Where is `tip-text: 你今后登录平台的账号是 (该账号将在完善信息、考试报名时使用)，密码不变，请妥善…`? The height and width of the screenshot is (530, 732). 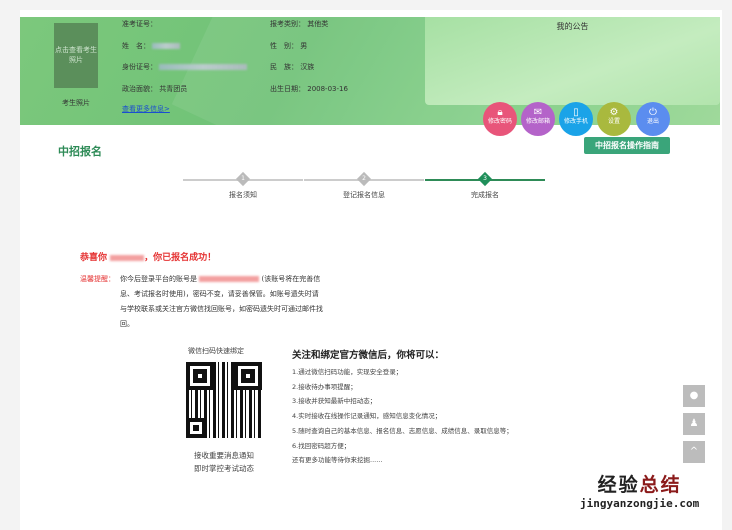 tip-text: 你今后登录平台的账号是 (该账号将在完善信息、考试报名时使用)，密码不变，请妥善… is located at coordinates (222, 302).